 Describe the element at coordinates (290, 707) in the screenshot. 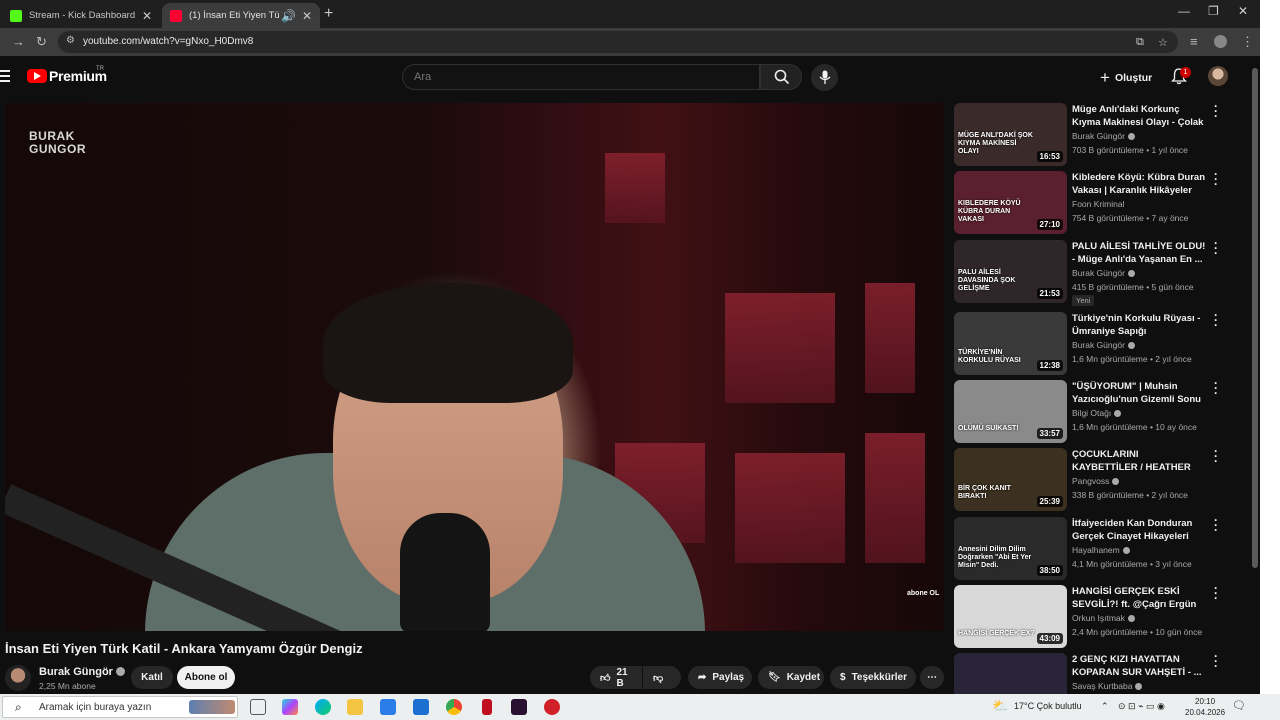

I see `copilot-icon` at that location.